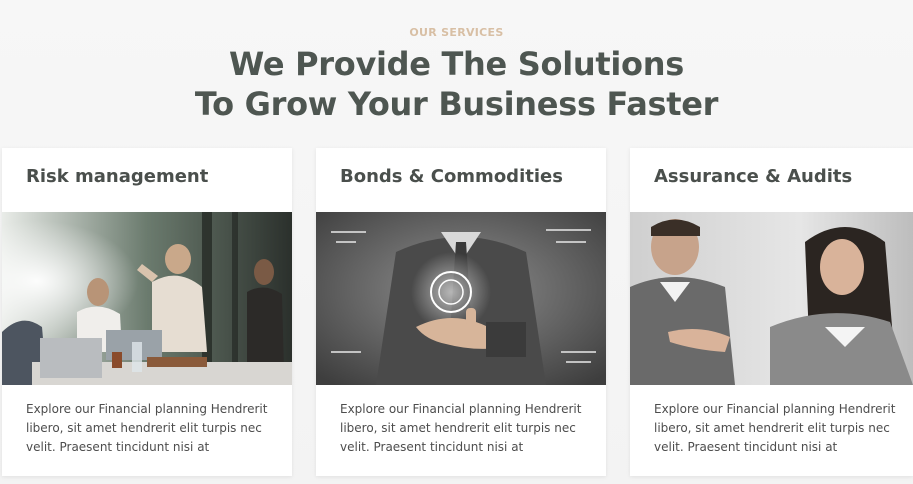 The width and height of the screenshot is (913, 484). I want to click on card-title: Risk management, so click(117, 176).